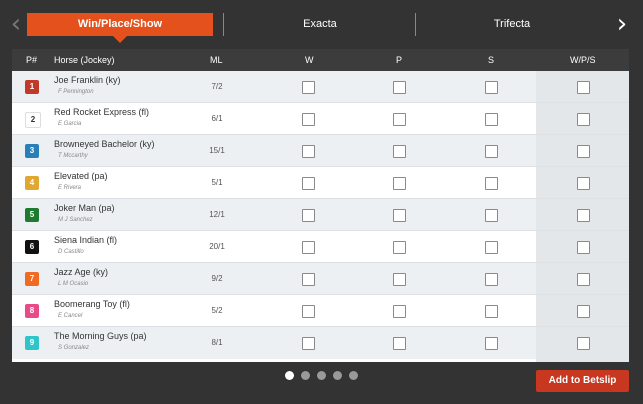 The image size is (643, 404). I want to click on jockey-name: F Pennington, so click(76, 92).